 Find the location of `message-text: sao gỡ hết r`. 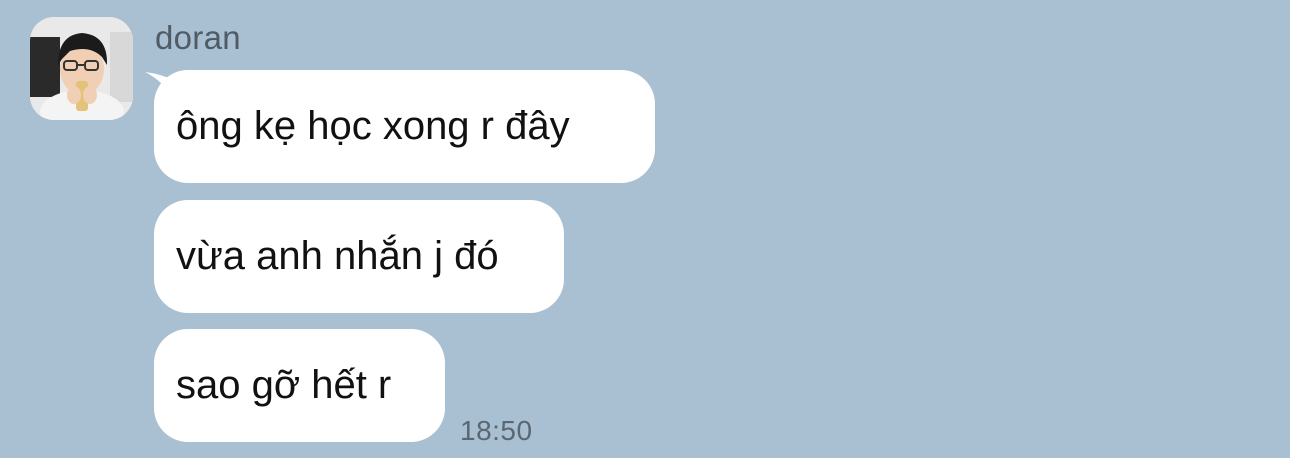

message-text: sao gỡ hết r is located at coordinates (284, 385).